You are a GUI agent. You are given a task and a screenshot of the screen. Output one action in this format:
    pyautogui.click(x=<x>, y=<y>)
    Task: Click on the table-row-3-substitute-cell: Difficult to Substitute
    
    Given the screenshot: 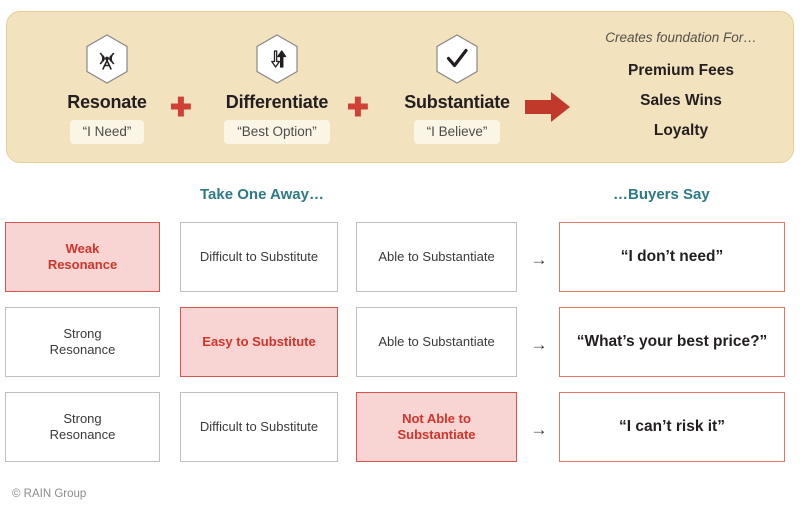 What is the action you would take?
    pyautogui.click(x=259, y=427)
    